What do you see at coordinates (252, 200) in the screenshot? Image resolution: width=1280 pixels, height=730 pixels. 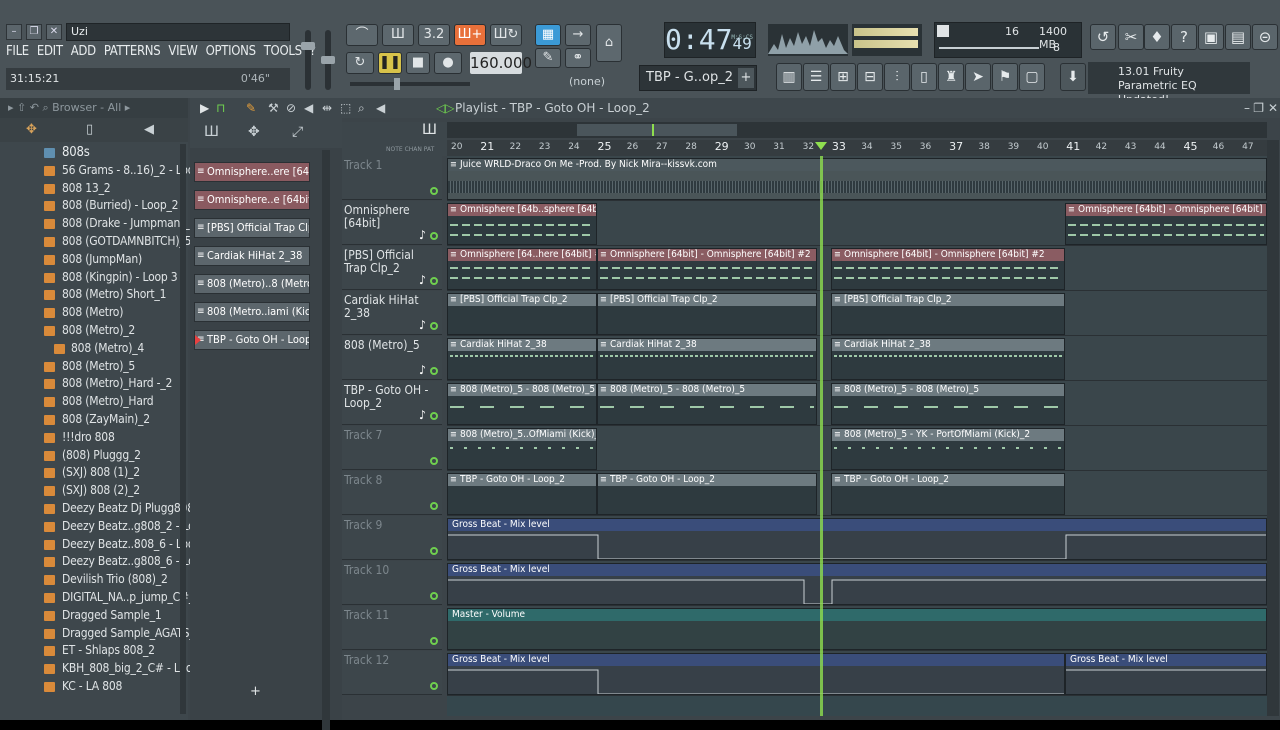 I see `picker-item: Omnisphere..e [64bit] #2` at bounding box center [252, 200].